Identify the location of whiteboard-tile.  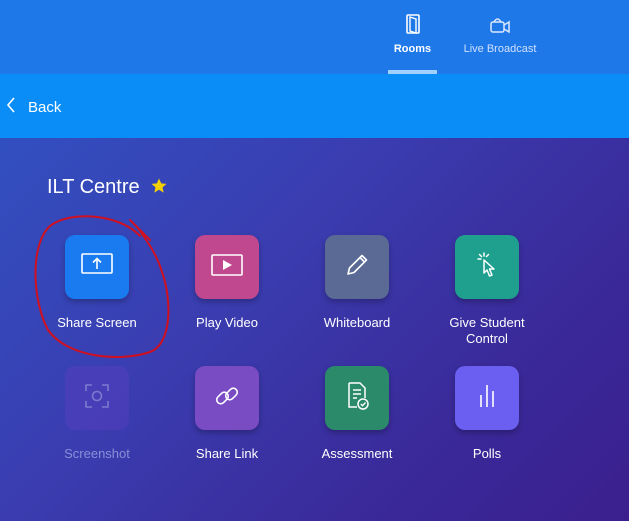
(357, 267).